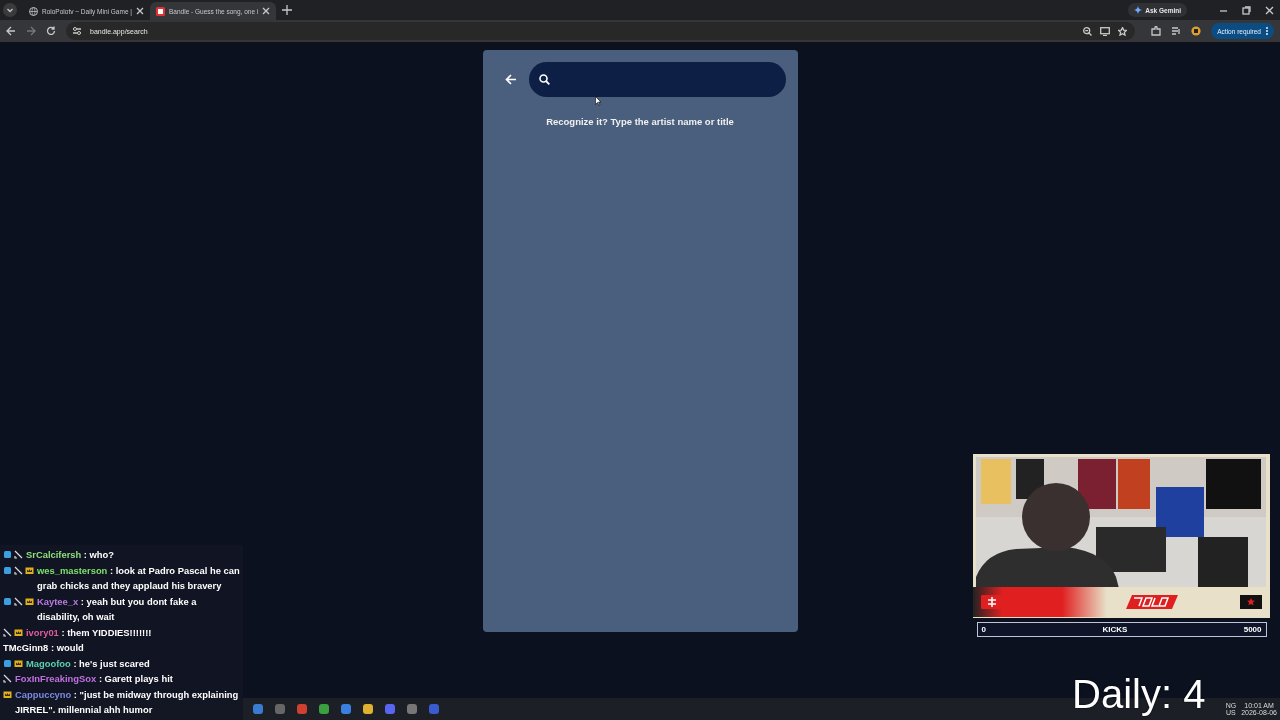 The width and height of the screenshot is (1280, 720). I want to click on reload-icon, so click(51, 31).